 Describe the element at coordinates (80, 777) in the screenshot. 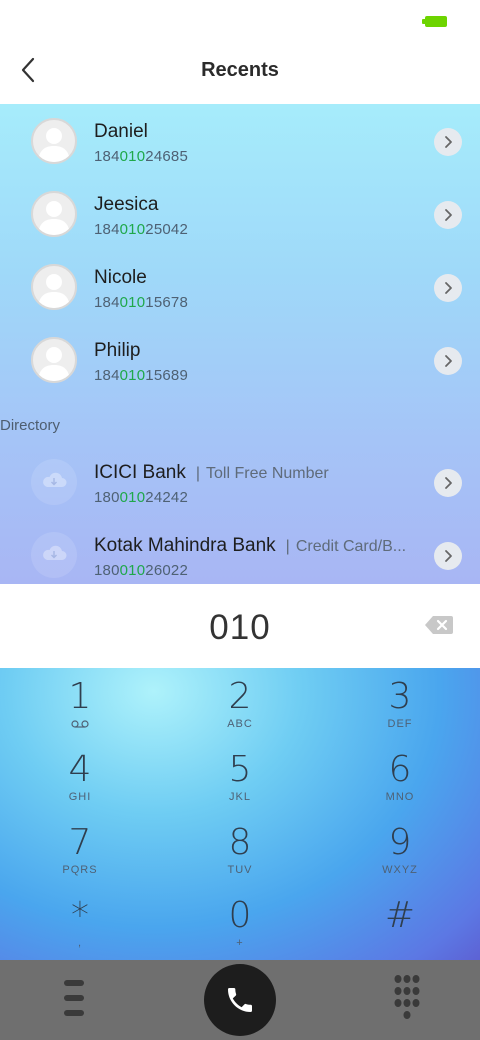

I see `key-4: 4 GHI` at that location.